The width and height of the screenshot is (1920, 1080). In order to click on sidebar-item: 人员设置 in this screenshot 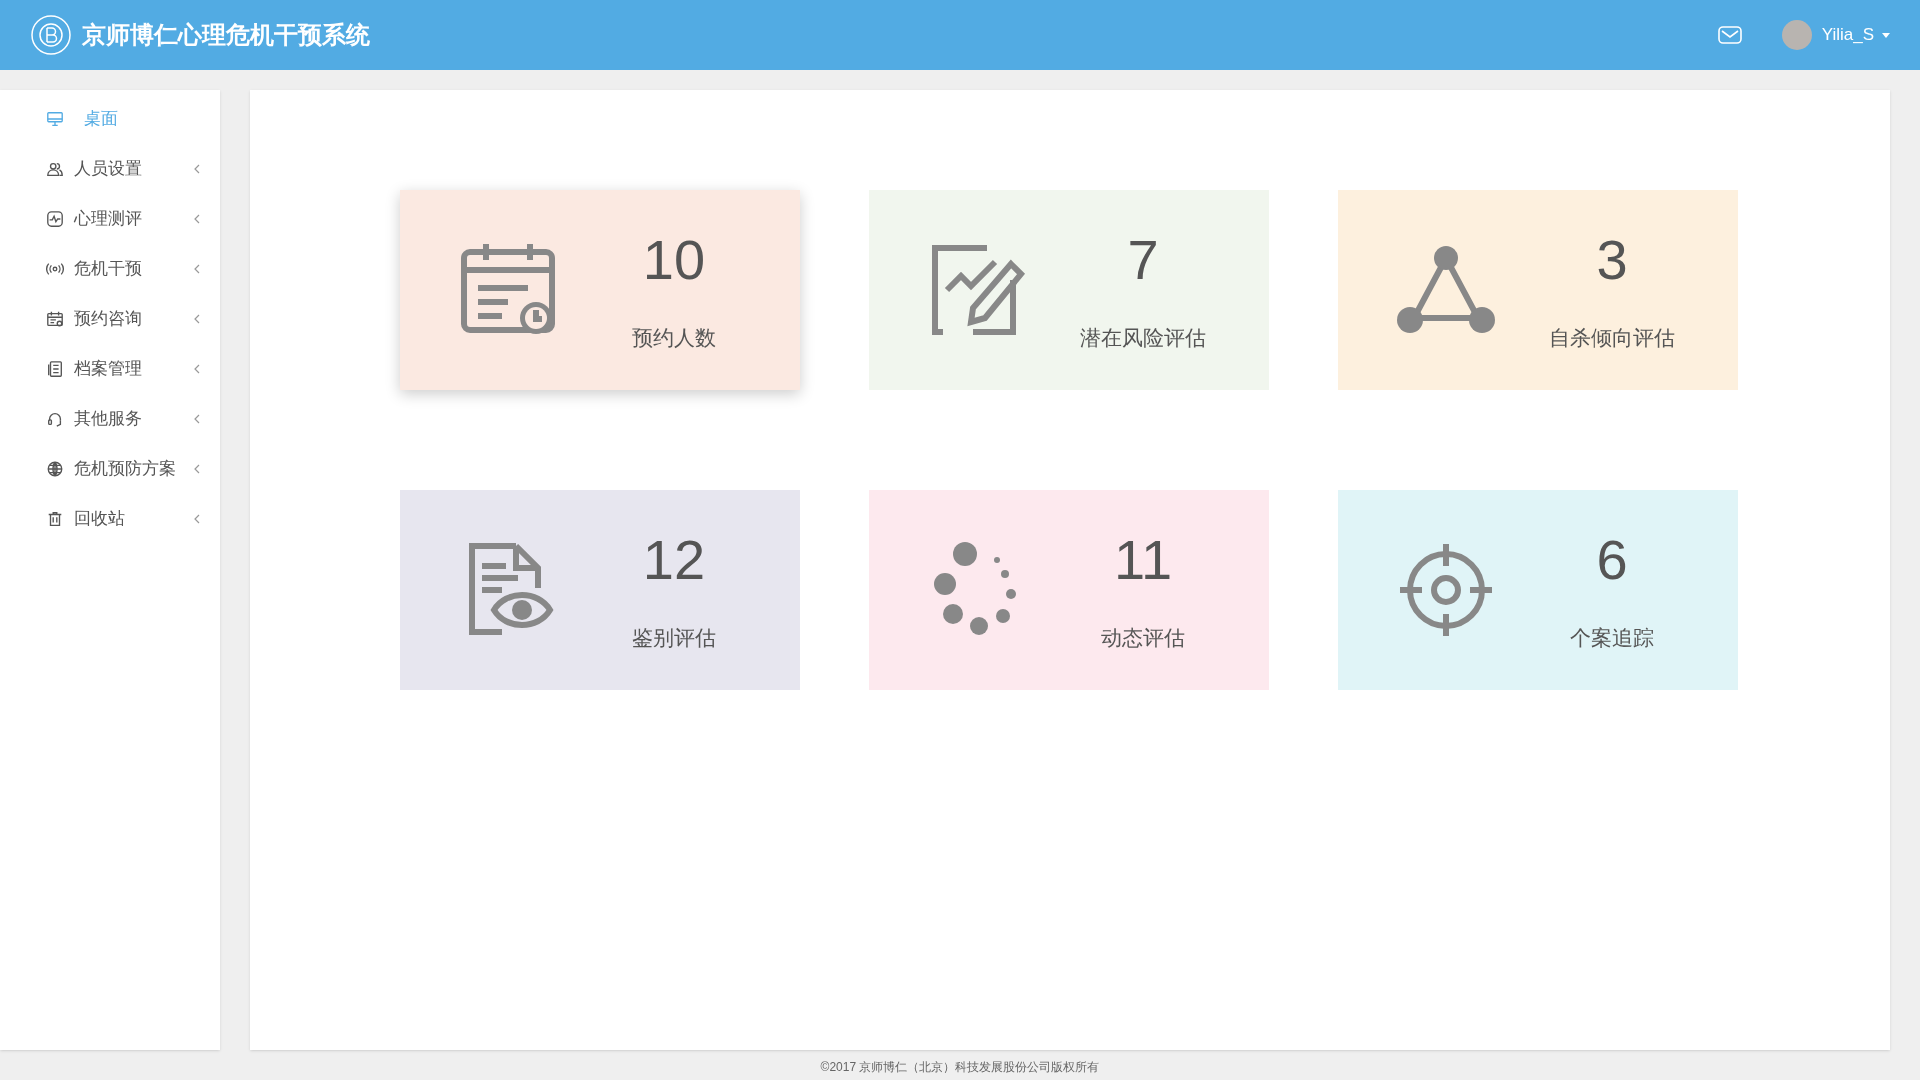, I will do `click(110, 169)`.